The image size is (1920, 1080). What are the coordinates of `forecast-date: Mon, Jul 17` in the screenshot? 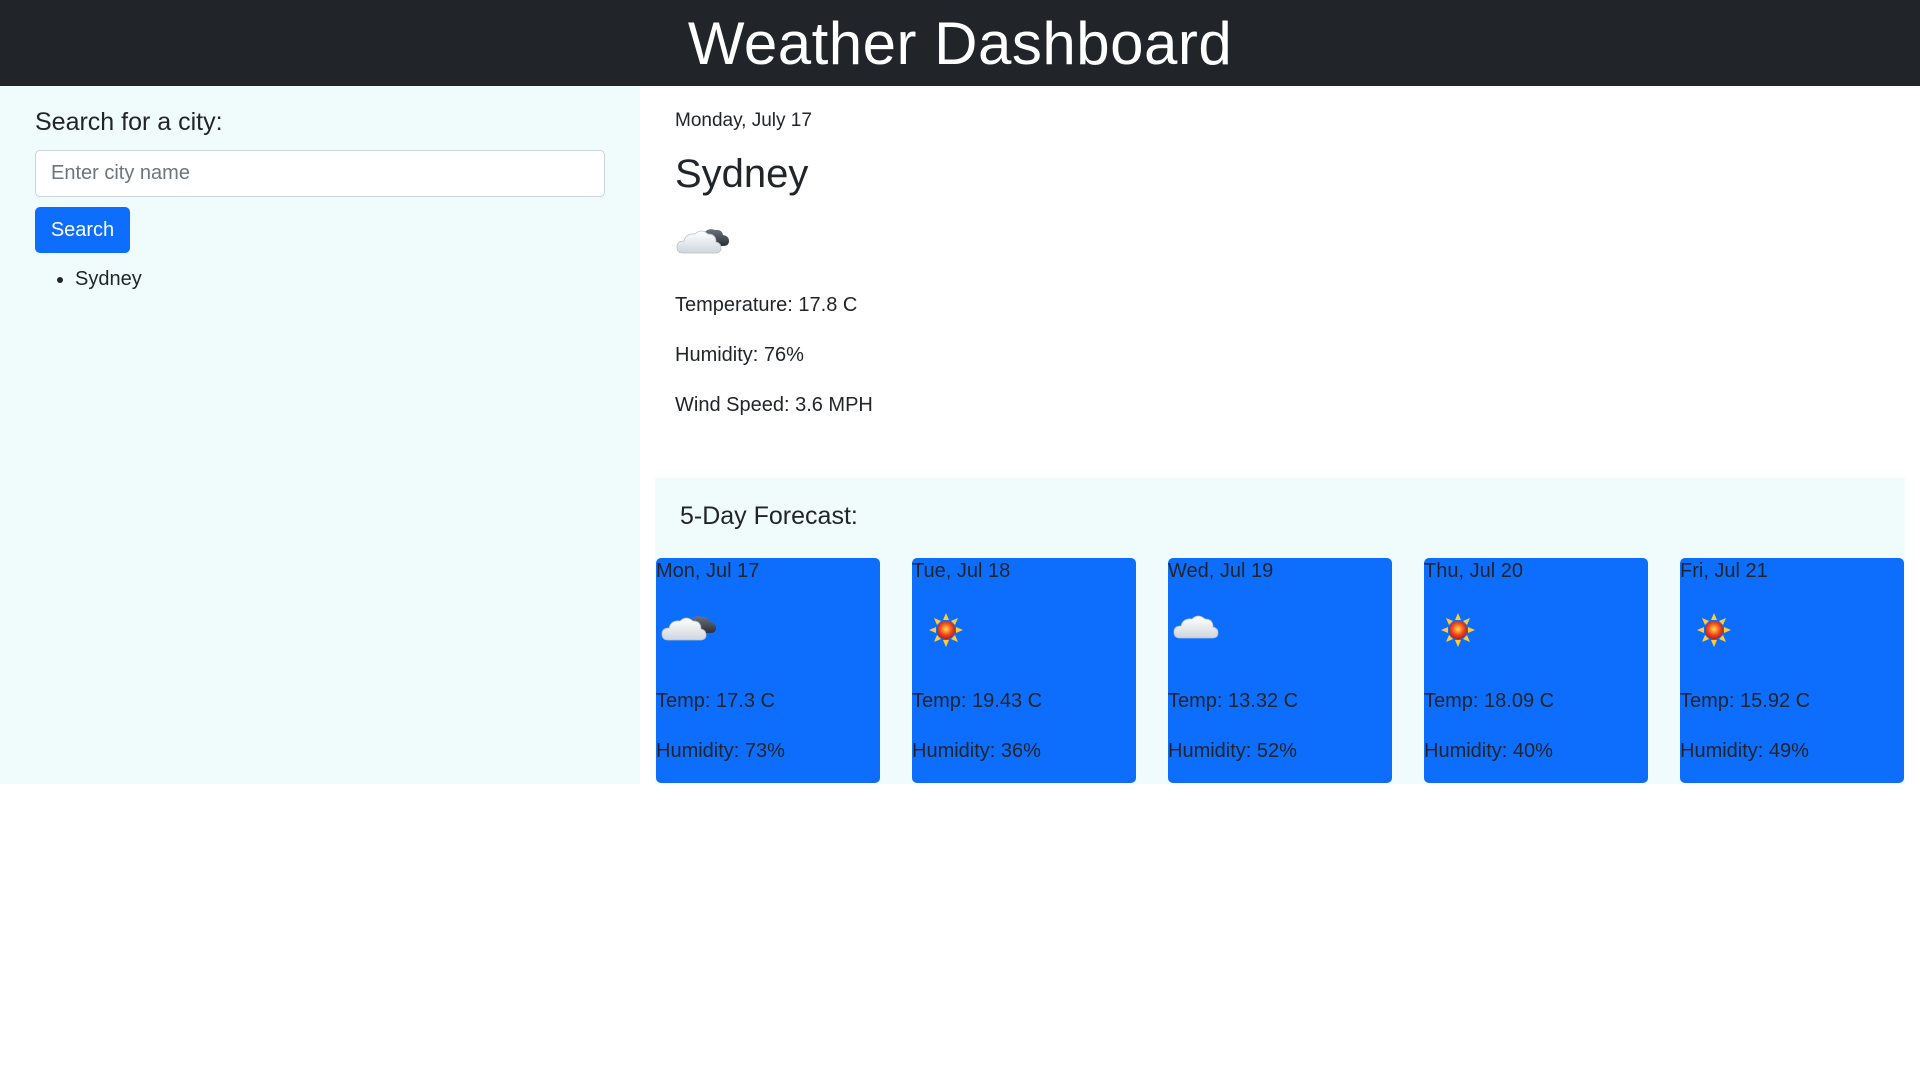 It's located at (708, 571).